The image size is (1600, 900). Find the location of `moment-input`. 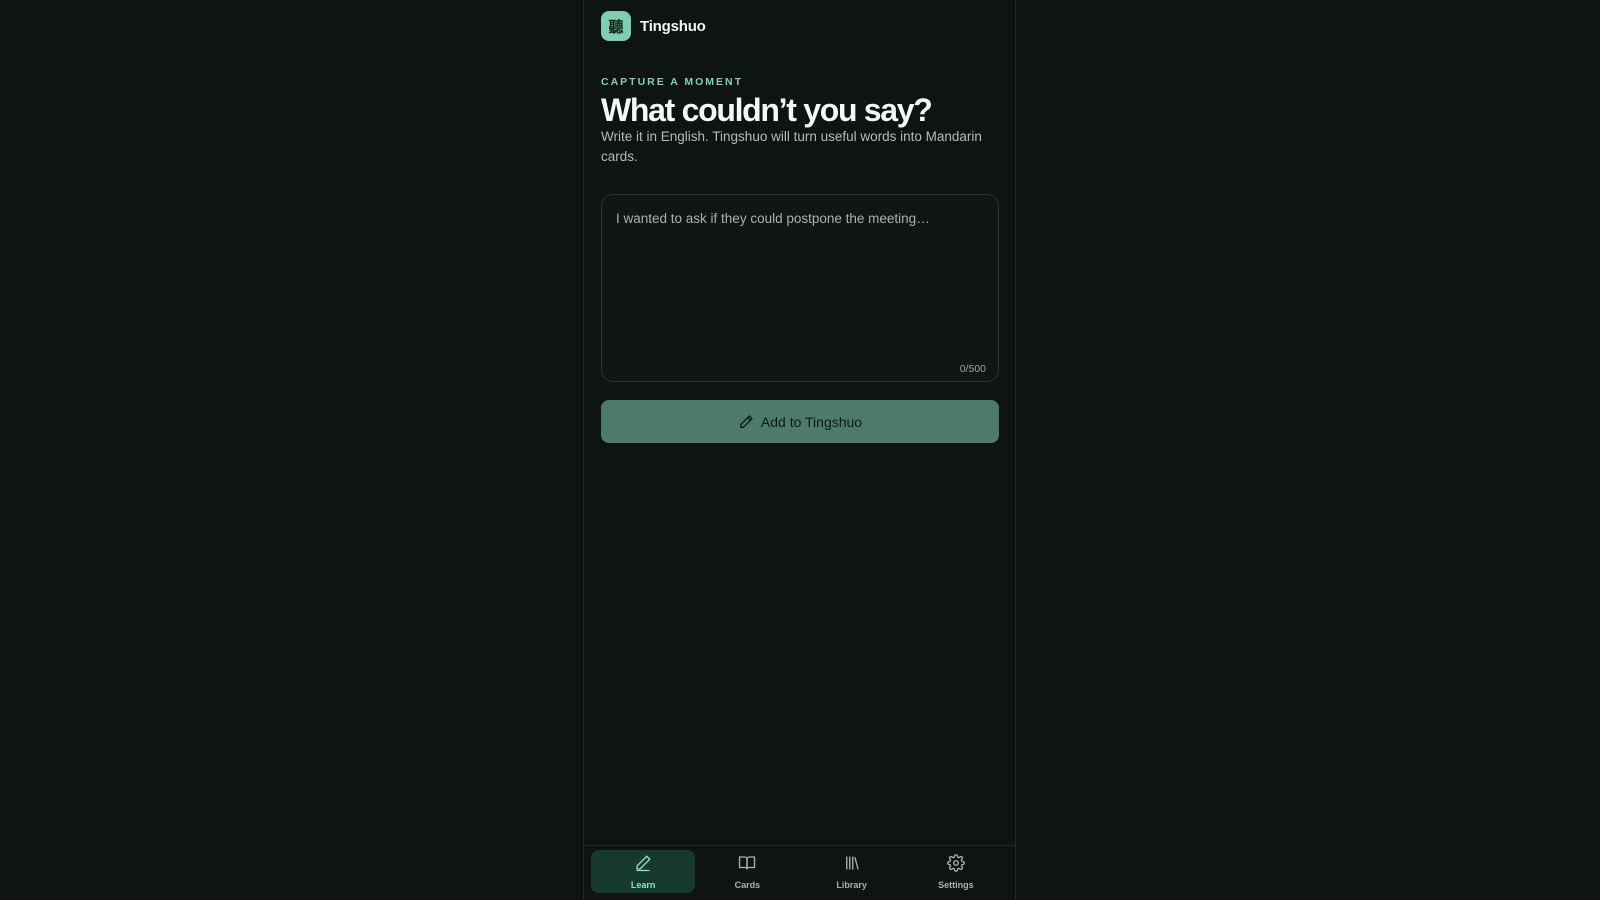

moment-input is located at coordinates (800, 288).